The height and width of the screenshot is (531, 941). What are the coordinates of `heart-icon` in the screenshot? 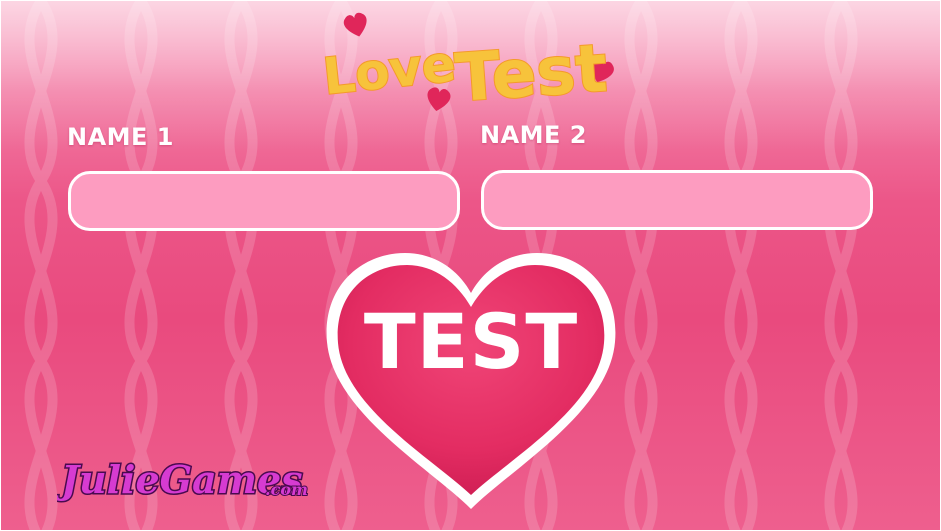 It's located at (355, 24).